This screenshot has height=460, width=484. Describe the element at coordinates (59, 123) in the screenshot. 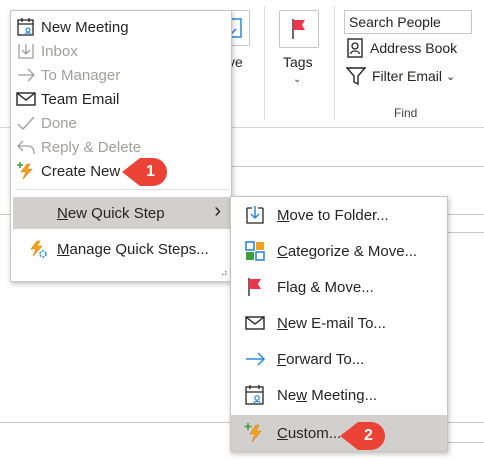

I see `menu-item-label: Done` at that location.